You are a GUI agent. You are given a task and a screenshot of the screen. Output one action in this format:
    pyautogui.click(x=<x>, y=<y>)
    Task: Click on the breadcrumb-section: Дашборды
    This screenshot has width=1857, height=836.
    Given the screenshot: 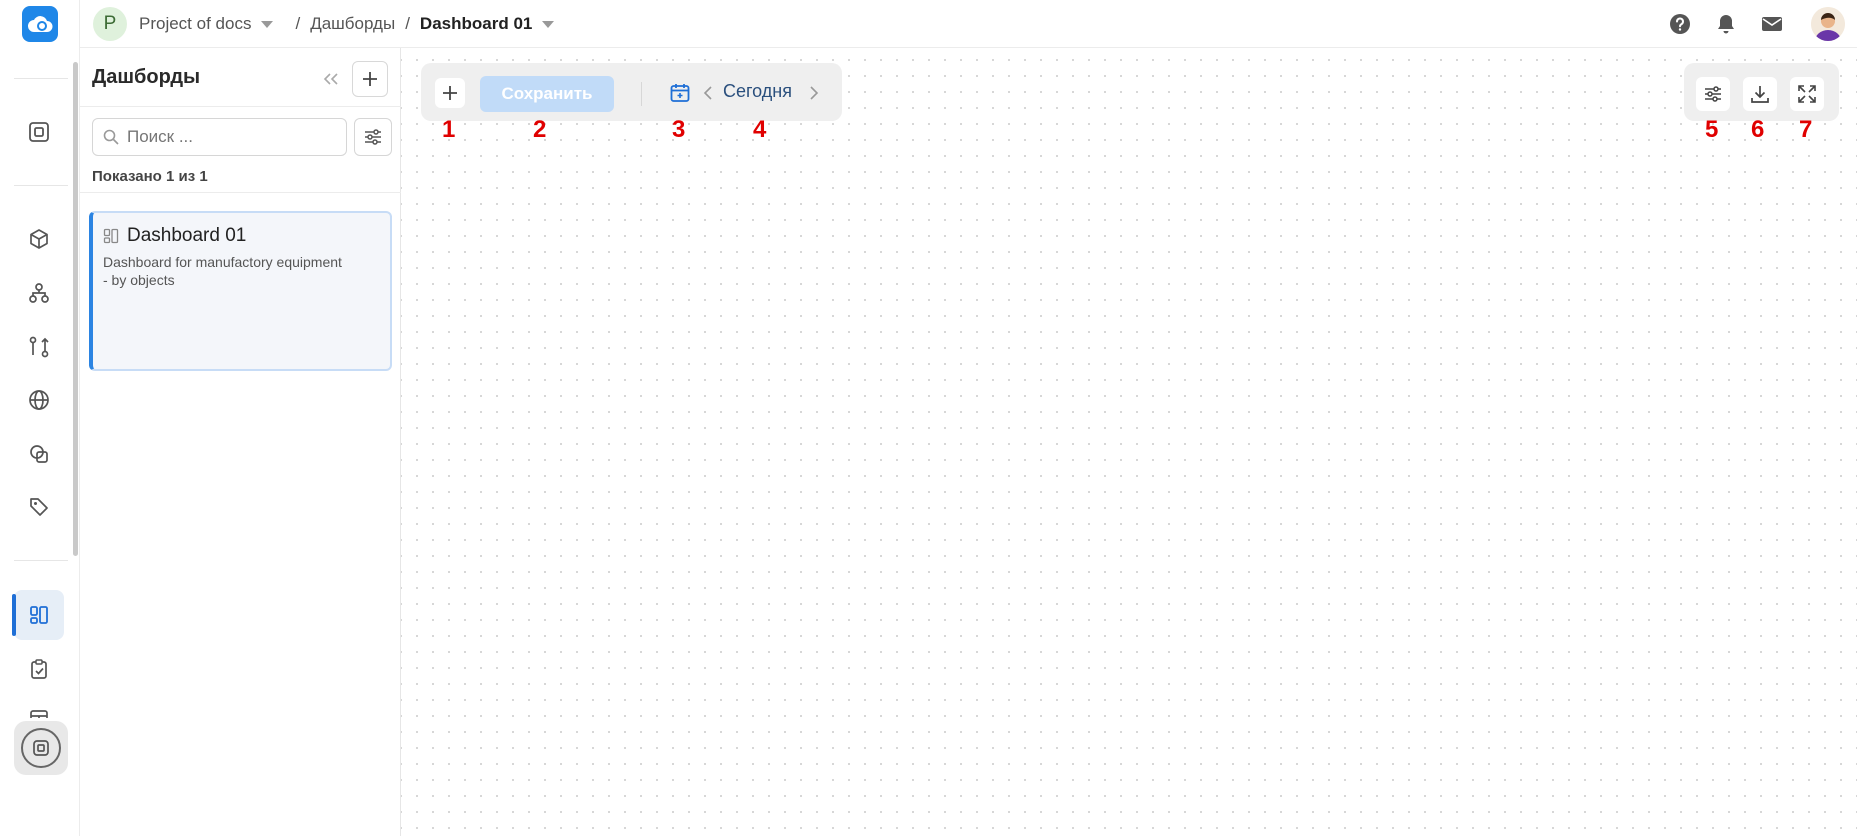 What is the action you would take?
    pyautogui.click(x=352, y=24)
    